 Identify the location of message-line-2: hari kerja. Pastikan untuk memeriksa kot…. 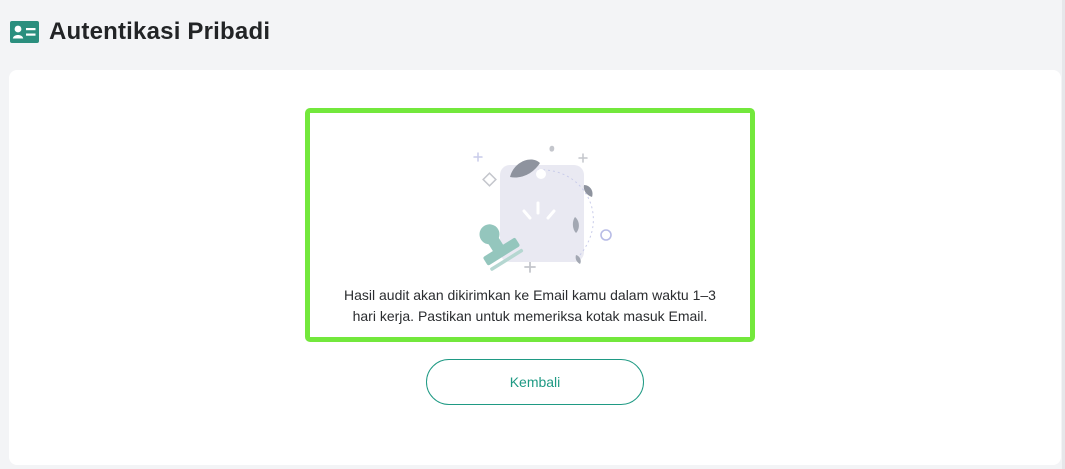
(530, 316).